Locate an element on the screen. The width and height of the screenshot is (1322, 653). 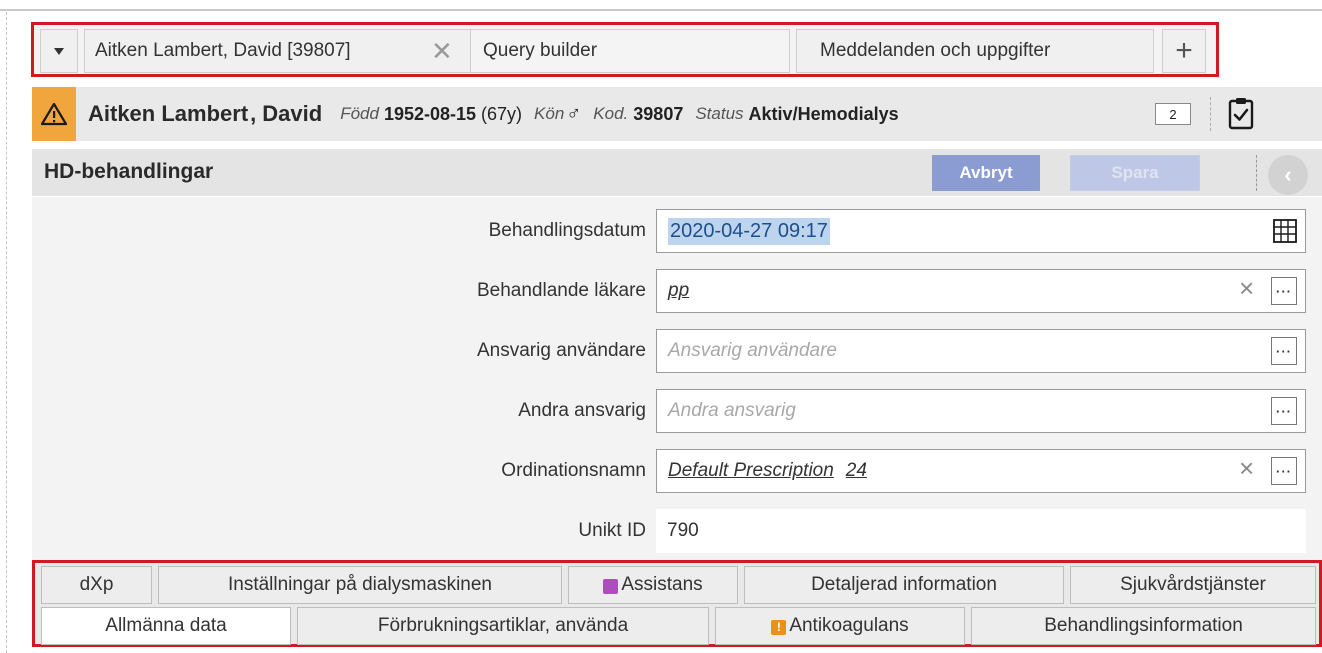
tab-dialysis-settings: Inställningar på dialysmaskinen is located at coordinates (360, 585).